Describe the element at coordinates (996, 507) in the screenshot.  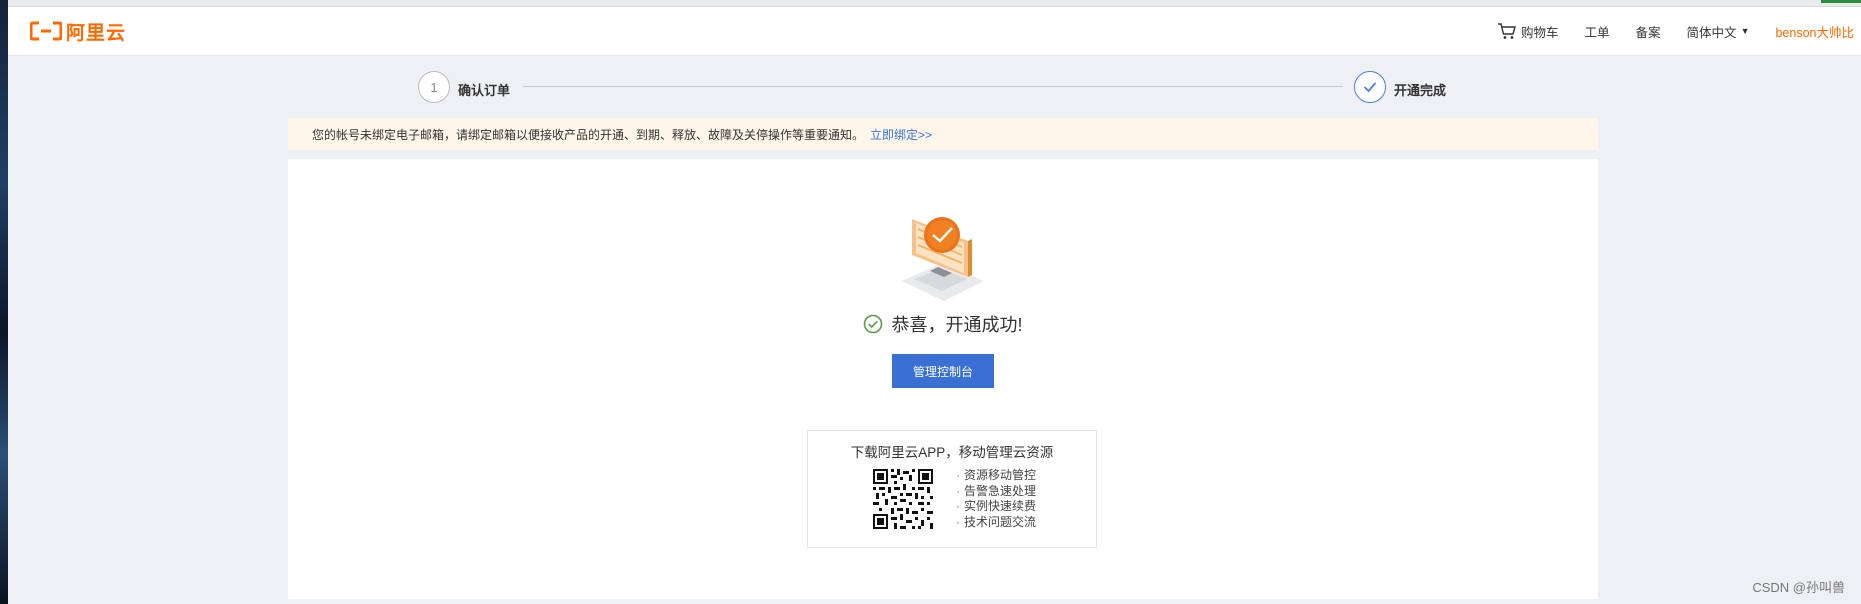
I see `list-item: 实例快速续费` at that location.